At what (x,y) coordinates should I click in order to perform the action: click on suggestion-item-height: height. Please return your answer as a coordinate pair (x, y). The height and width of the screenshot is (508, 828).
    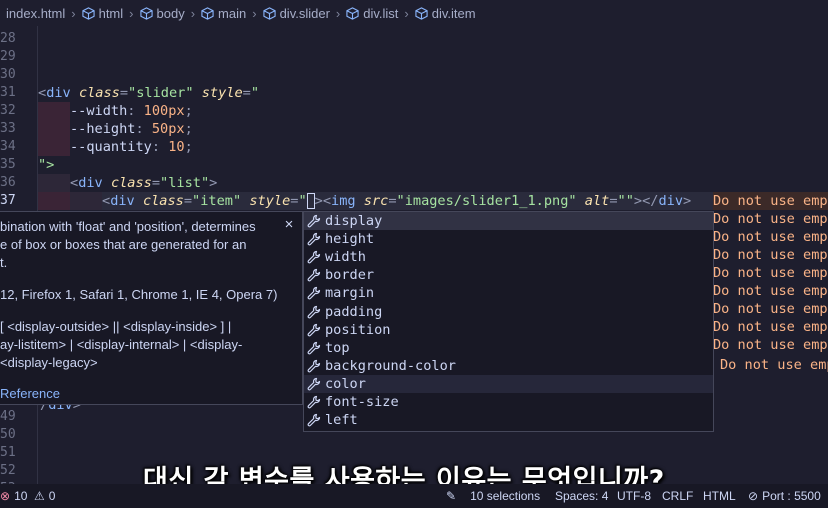
    Looking at the image, I should click on (508, 239).